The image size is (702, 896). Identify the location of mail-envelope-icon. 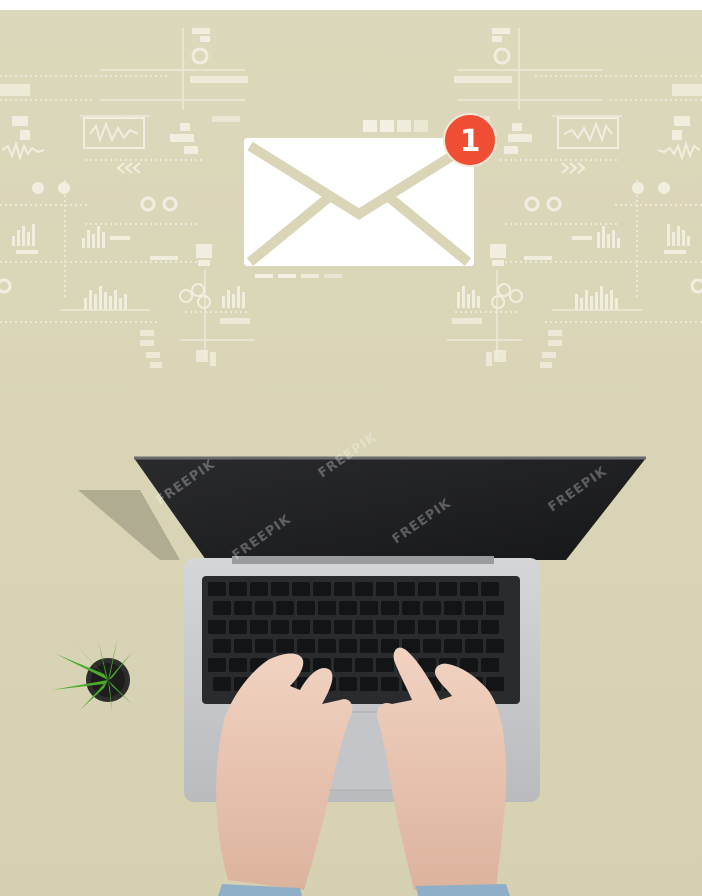
(359, 199).